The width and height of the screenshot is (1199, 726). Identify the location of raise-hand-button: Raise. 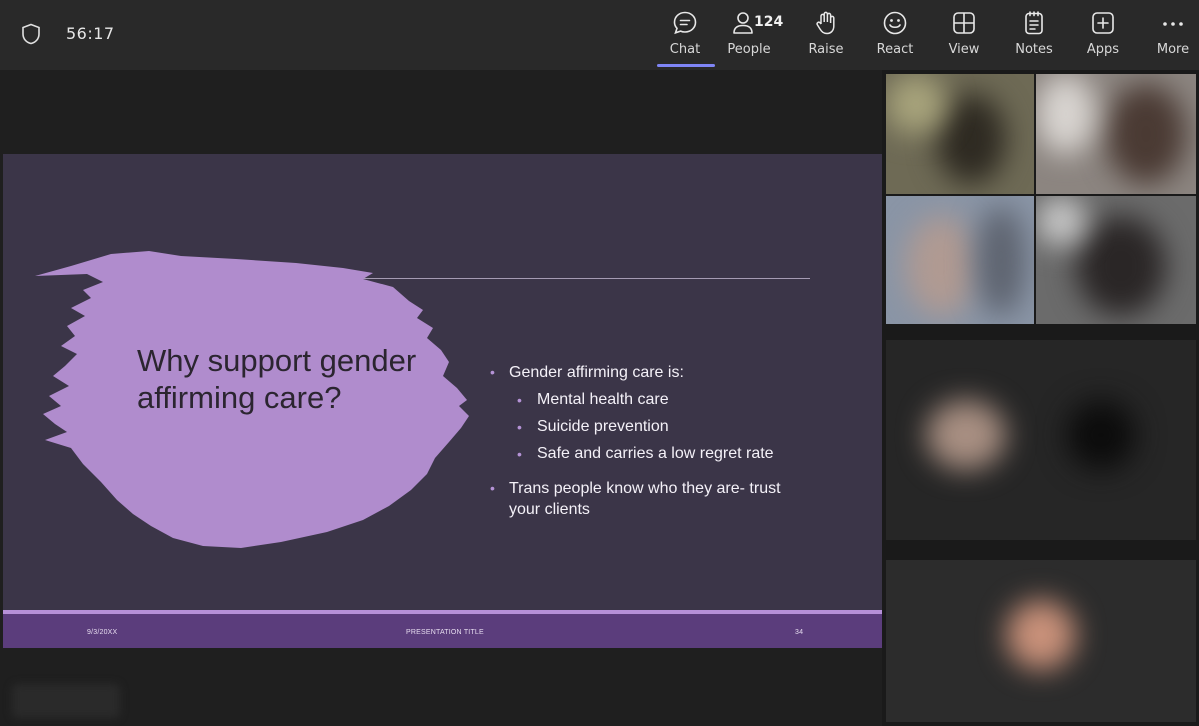
(826, 35).